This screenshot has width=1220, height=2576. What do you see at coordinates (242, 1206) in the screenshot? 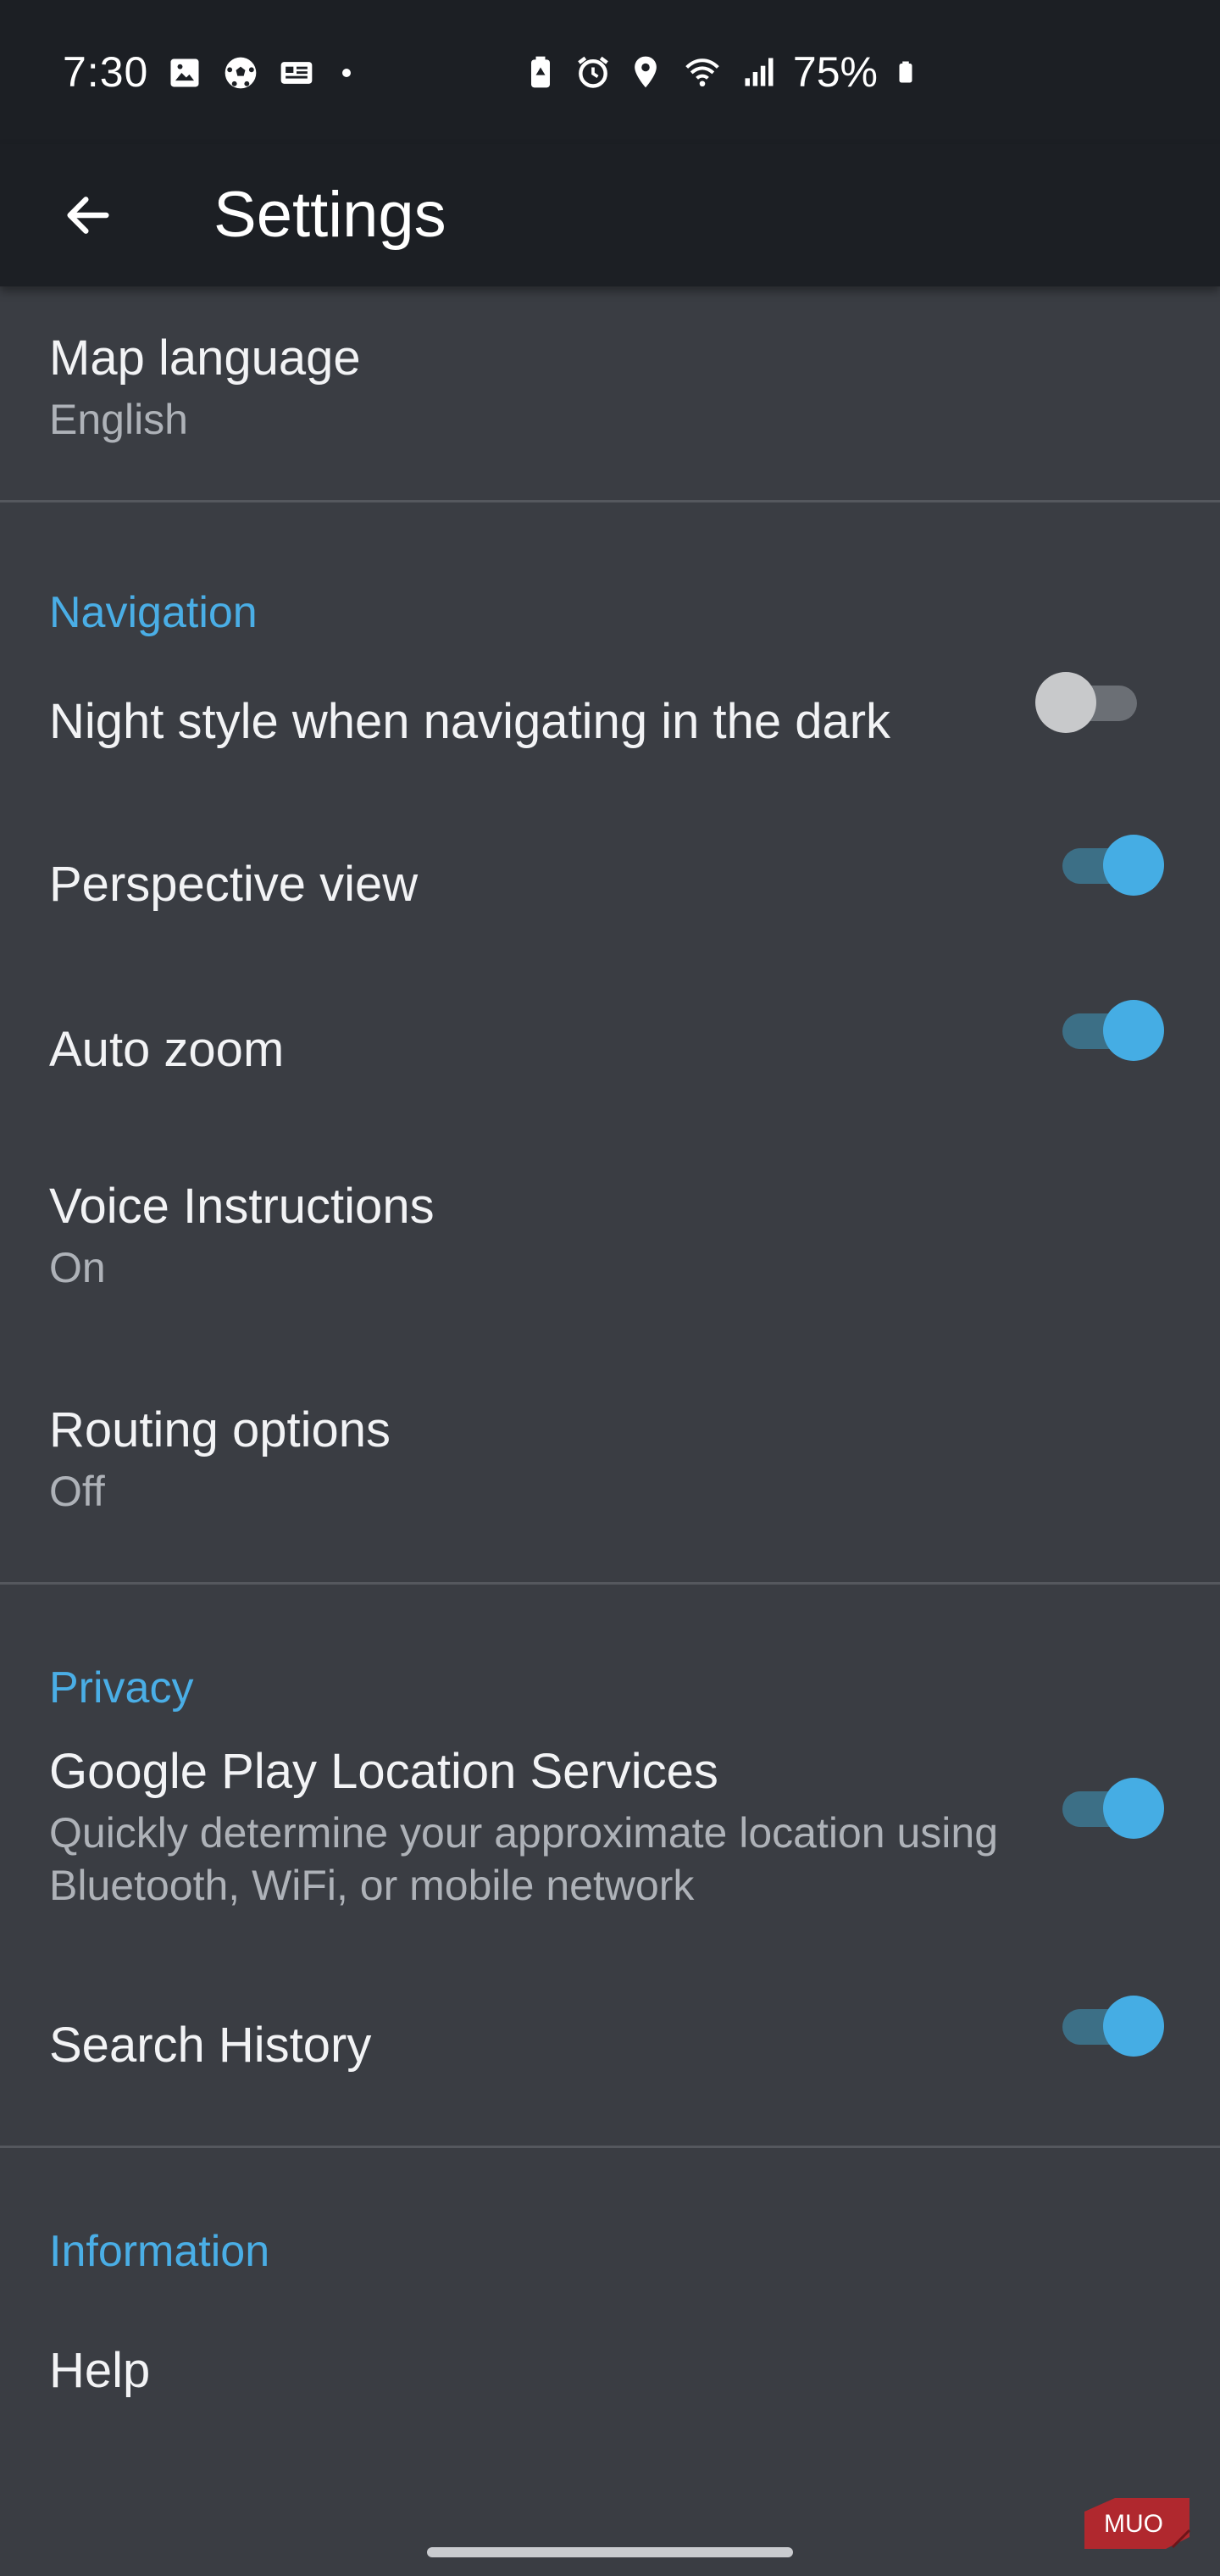
I see `voice-instructions-title: Voice Instructions` at bounding box center [242, 1206].